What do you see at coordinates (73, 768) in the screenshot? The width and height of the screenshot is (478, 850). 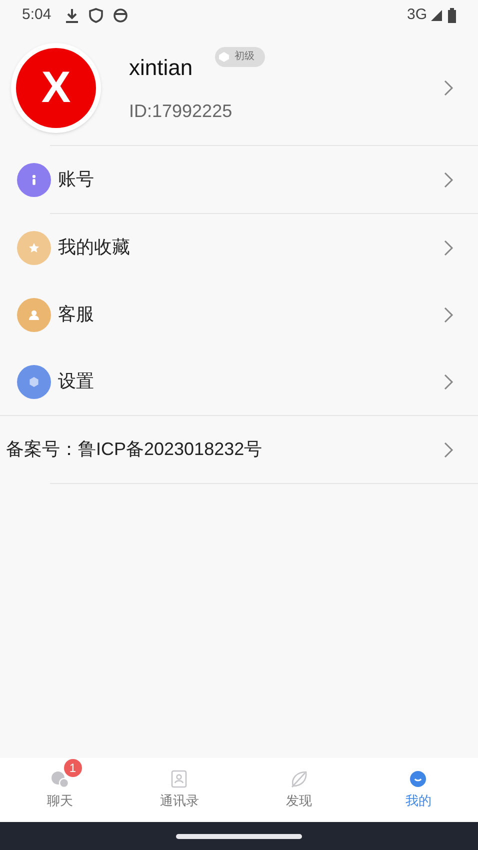 I see `unread-badge: 1` at bounding box center [73, 768].